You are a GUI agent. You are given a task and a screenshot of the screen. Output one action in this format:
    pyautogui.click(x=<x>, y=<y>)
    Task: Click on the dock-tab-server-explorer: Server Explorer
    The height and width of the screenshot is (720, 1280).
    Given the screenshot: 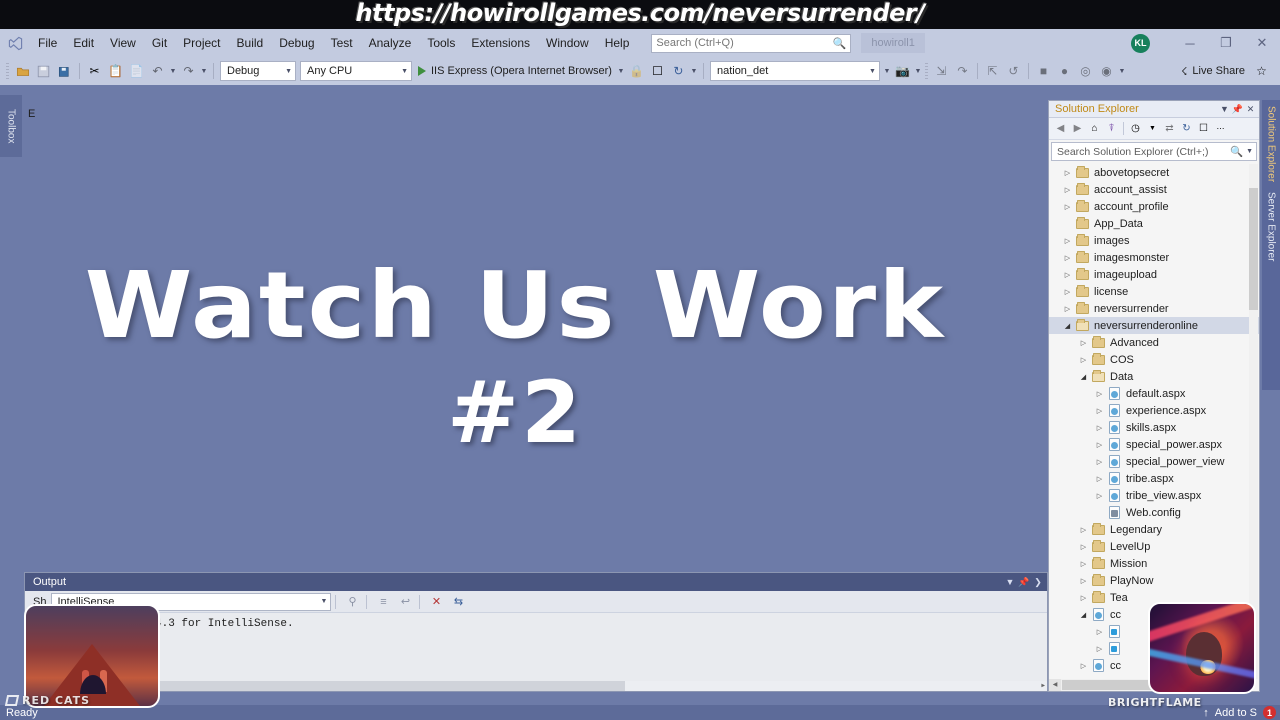 What is the action you would take?
    pyautogui.click(x=1271, y=226)
    